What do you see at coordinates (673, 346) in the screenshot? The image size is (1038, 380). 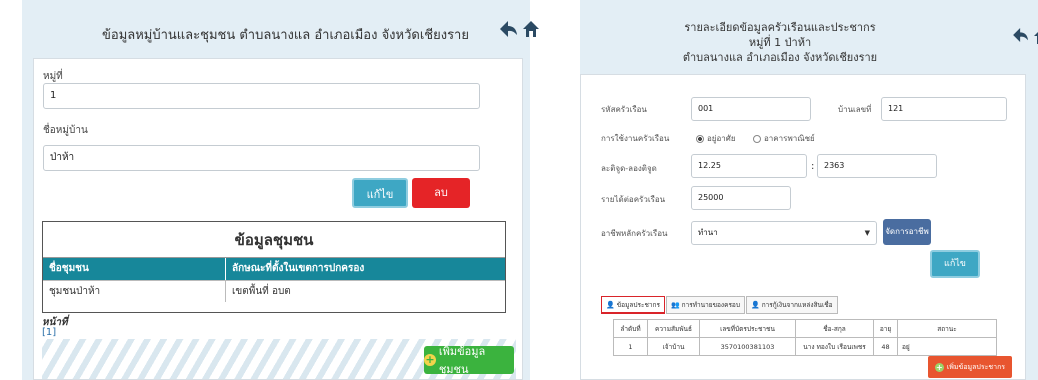 I see `table-cell: เจ้าบ้าน` at bounding box center [673, 346].